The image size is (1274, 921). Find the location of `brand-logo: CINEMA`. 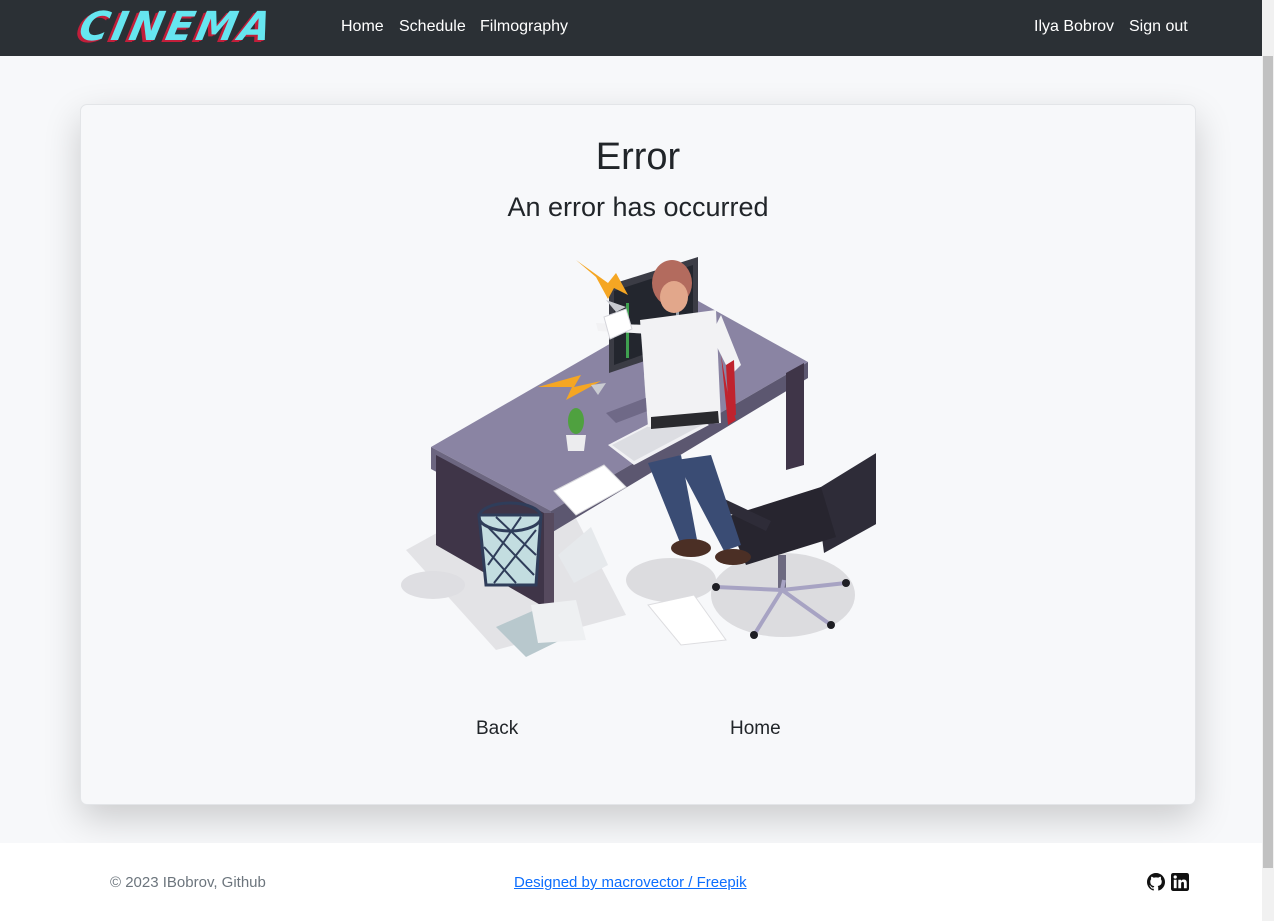

brand-logo: CINEMA is located at coordinates (196, 27).